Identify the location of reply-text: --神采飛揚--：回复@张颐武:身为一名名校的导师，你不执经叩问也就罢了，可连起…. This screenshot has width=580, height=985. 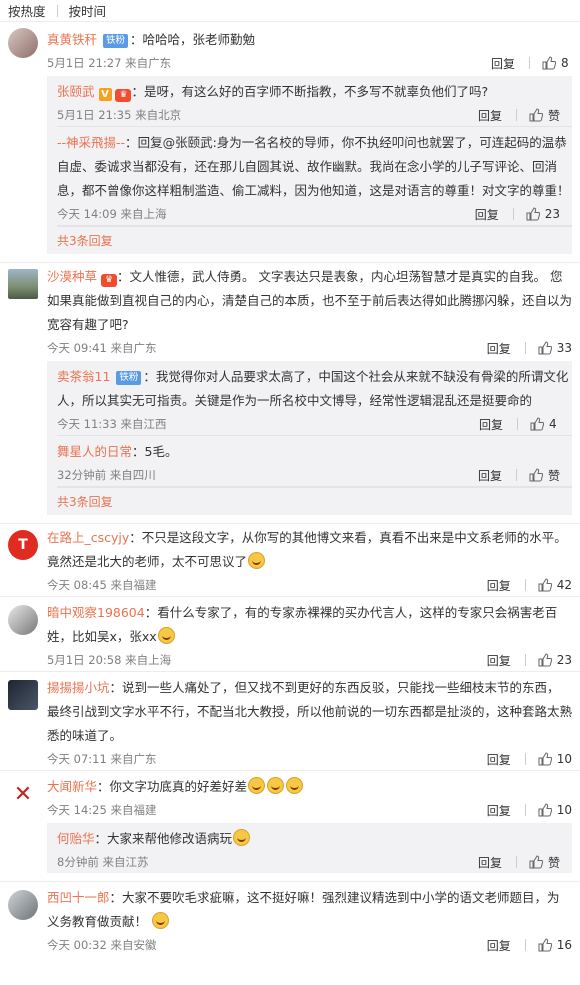
(313, 166).